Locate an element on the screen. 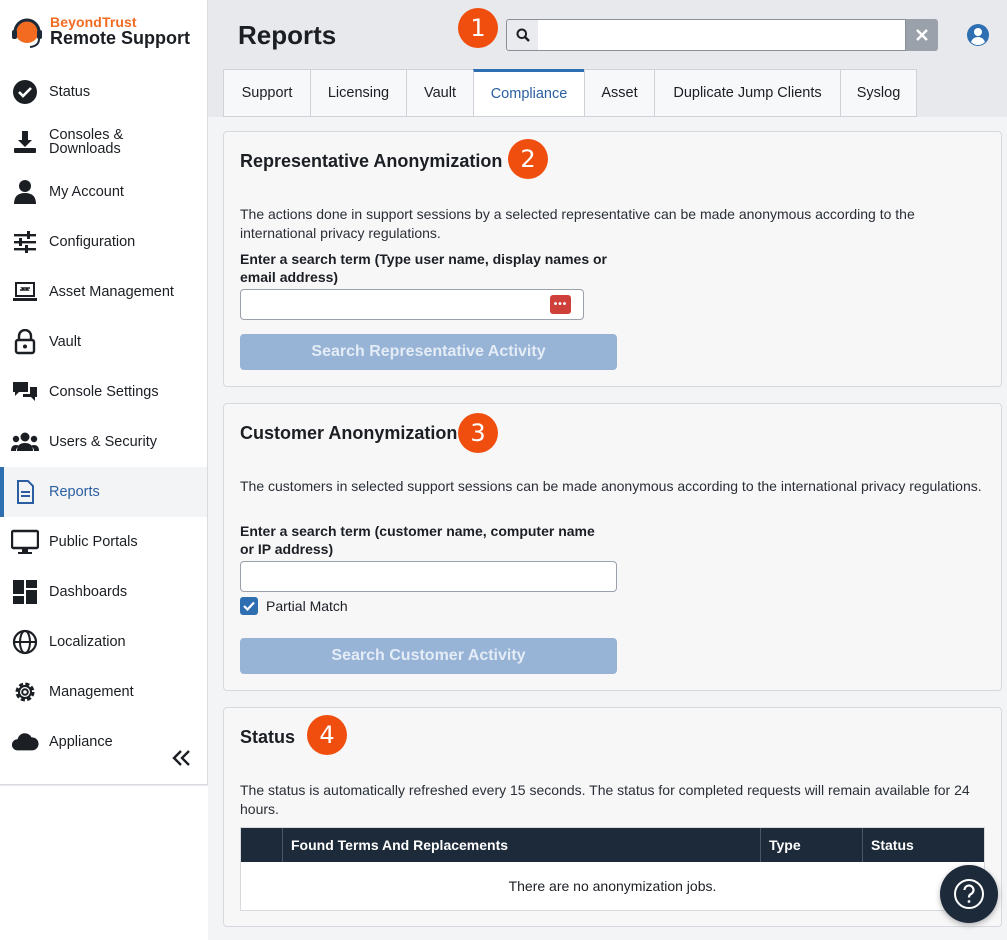 This screenshot has width=1007, height=940. double-chevron-left-icon is located at coordinates (181, 758).